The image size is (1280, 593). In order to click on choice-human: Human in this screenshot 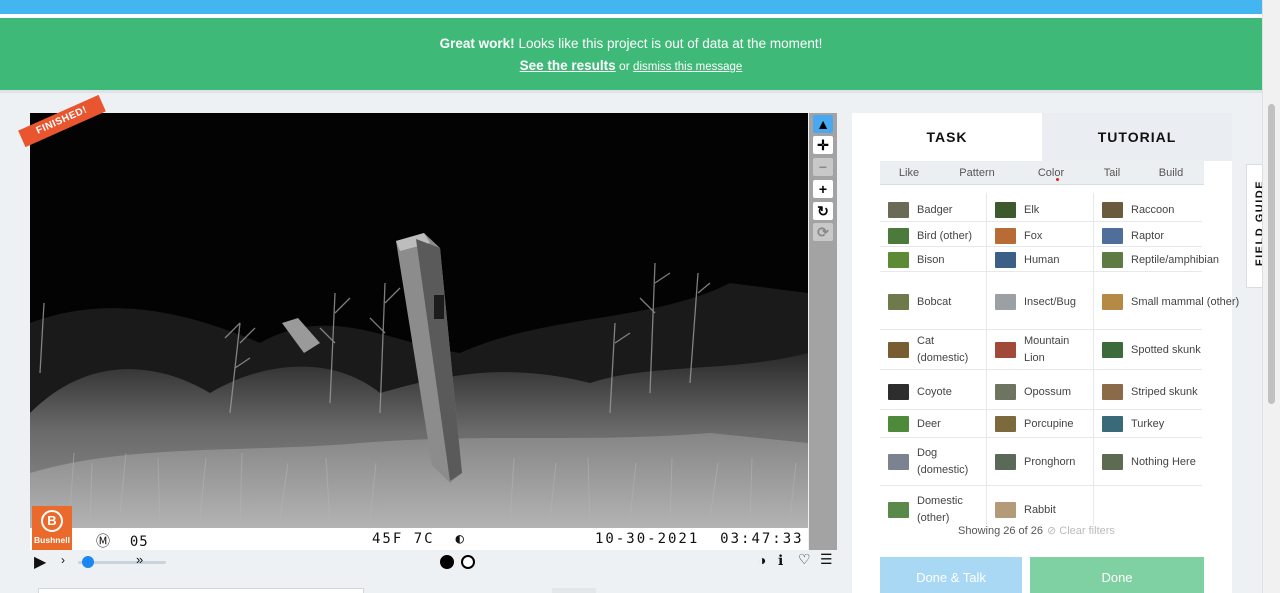, I will do `click(1048, 260)`.